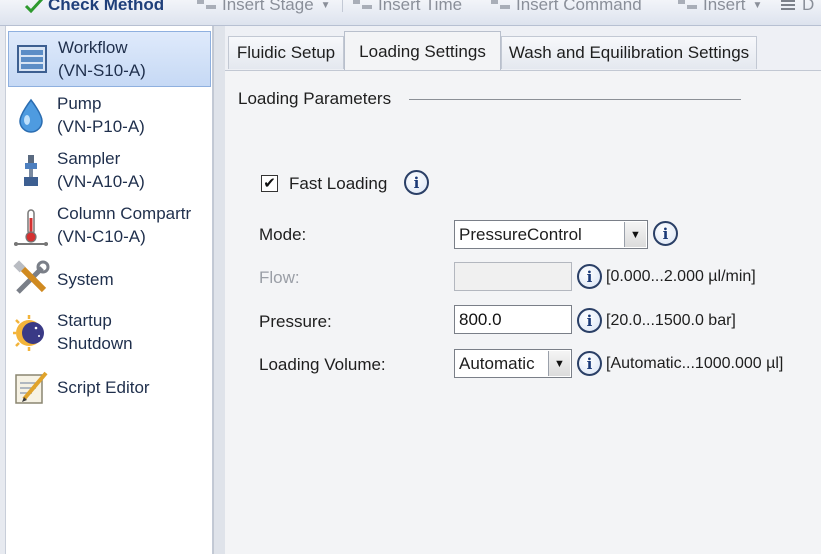  I want to click on nav-item-sublabel: (VN-C10-A), so click(101, 236).